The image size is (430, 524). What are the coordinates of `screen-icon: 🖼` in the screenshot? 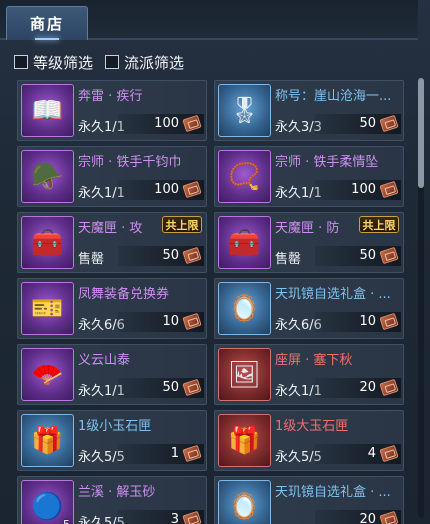 It's located at (244, 374).